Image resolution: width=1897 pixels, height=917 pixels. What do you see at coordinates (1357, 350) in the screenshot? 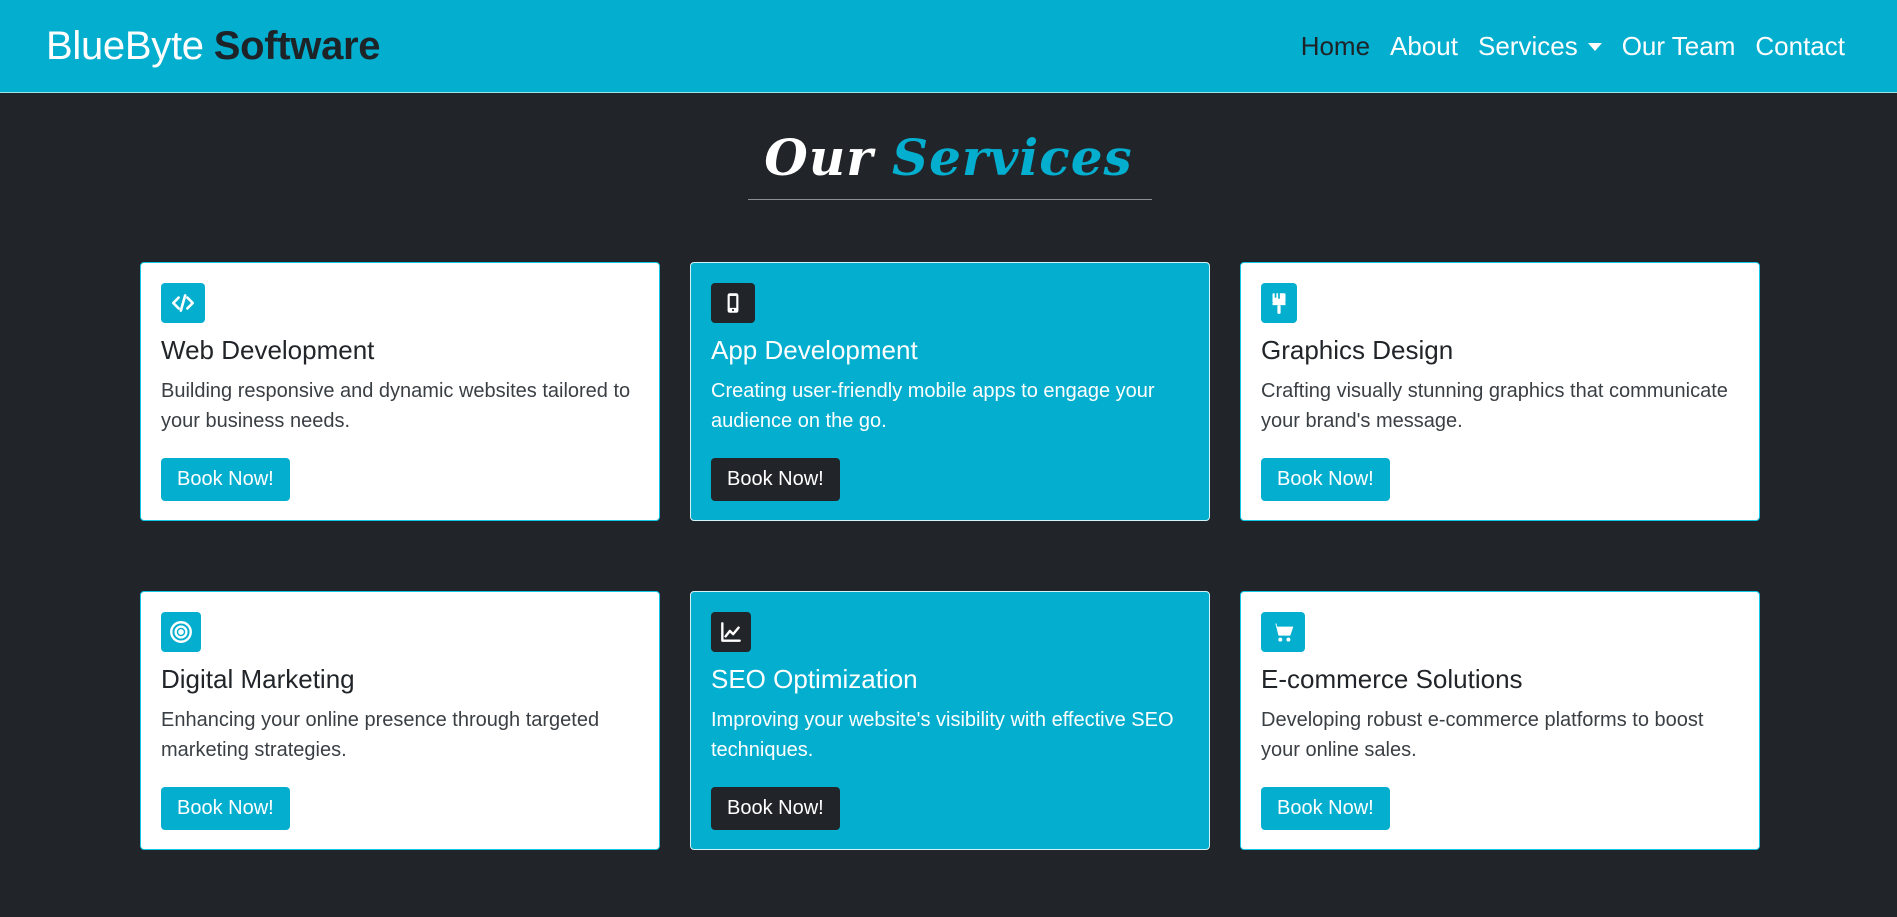
I see `card-title: Graphics Design` at bounding box center [1357, 350].